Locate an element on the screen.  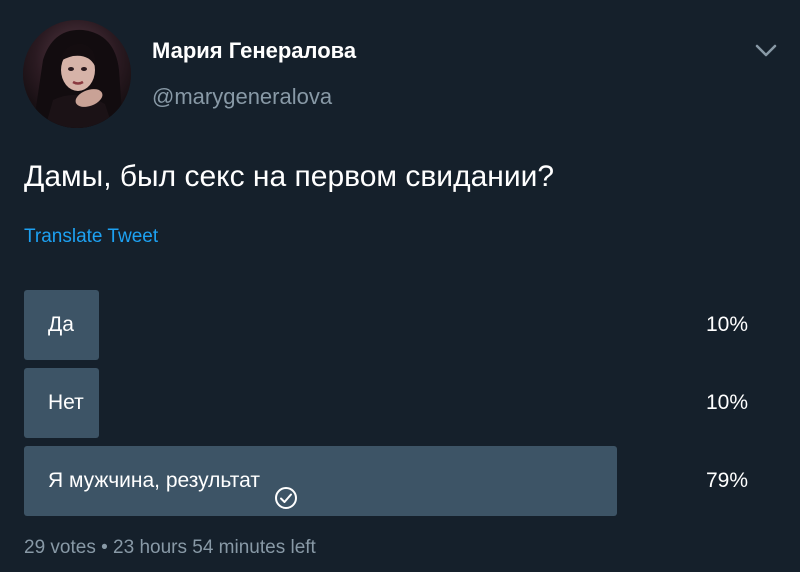
avatar is located at coordinates (77, 74).